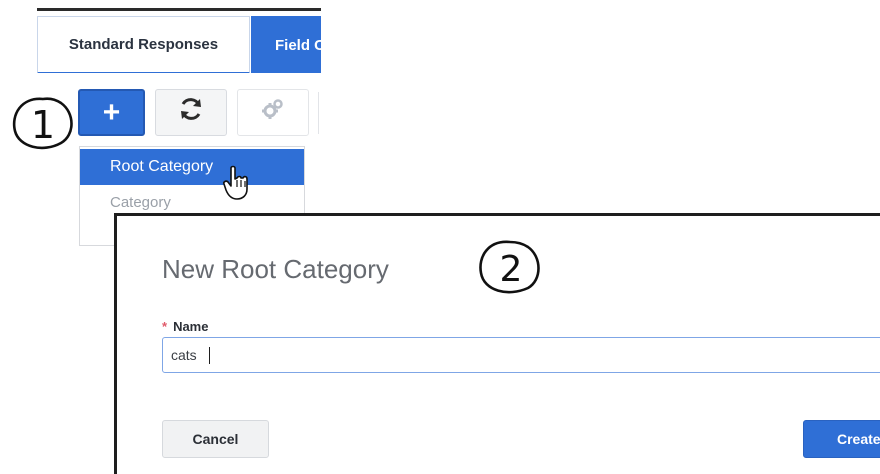  I want to click on callout-step-2-number: 2, so click(511, 269).